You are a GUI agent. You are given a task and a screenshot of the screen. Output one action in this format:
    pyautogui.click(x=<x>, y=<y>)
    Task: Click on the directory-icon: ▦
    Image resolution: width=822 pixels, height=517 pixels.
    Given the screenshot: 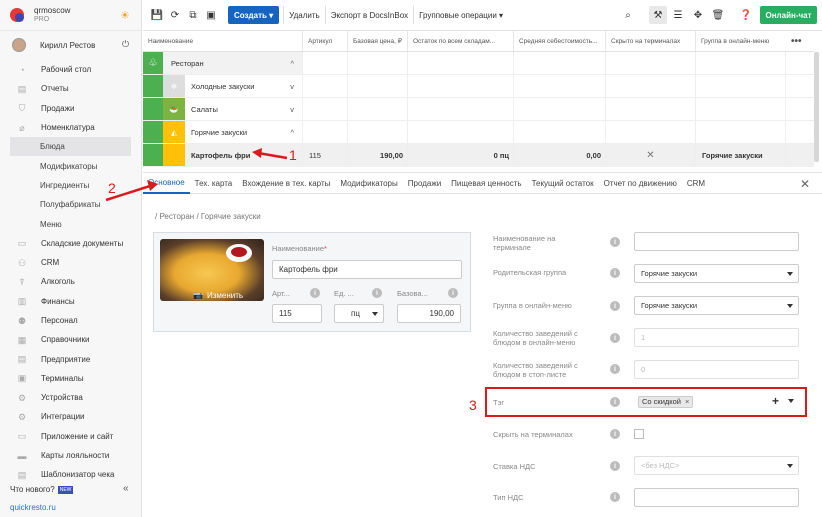 What is the action you would take?
    pyautogui.click(x=22, y=339)
    